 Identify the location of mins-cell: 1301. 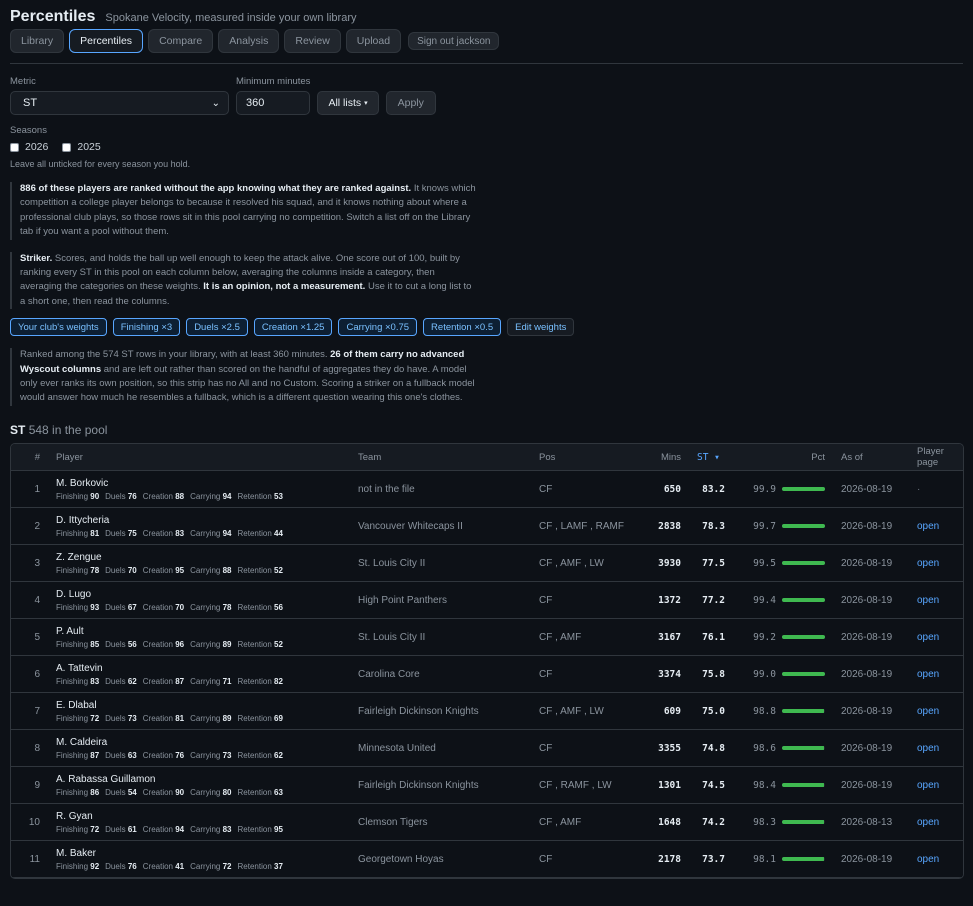
(665, 785).